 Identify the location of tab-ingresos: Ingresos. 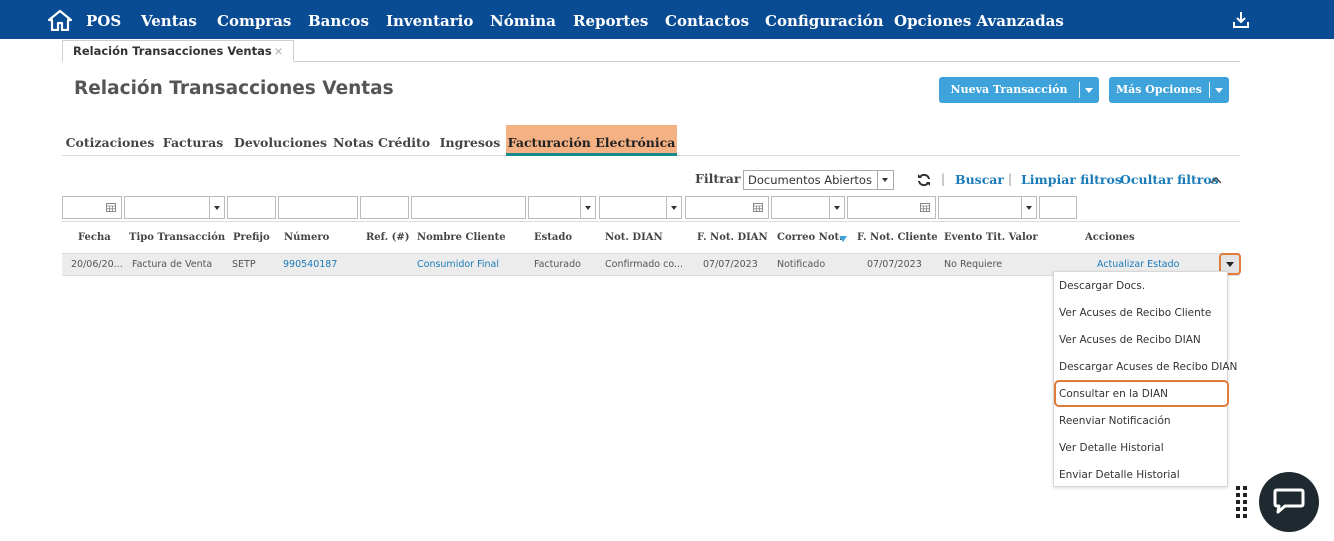
(470, 140).